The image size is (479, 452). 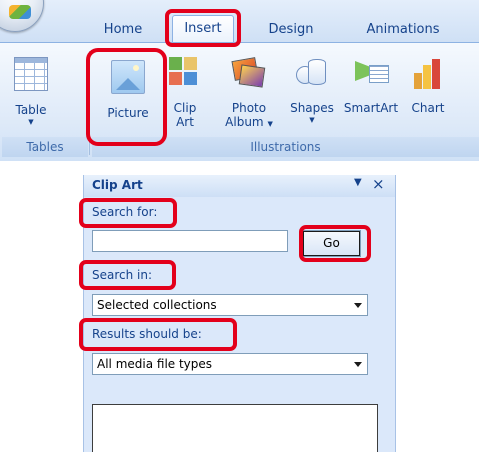 I want to click on clip-art-label-line1: Clip, so click(x=185, y=108).